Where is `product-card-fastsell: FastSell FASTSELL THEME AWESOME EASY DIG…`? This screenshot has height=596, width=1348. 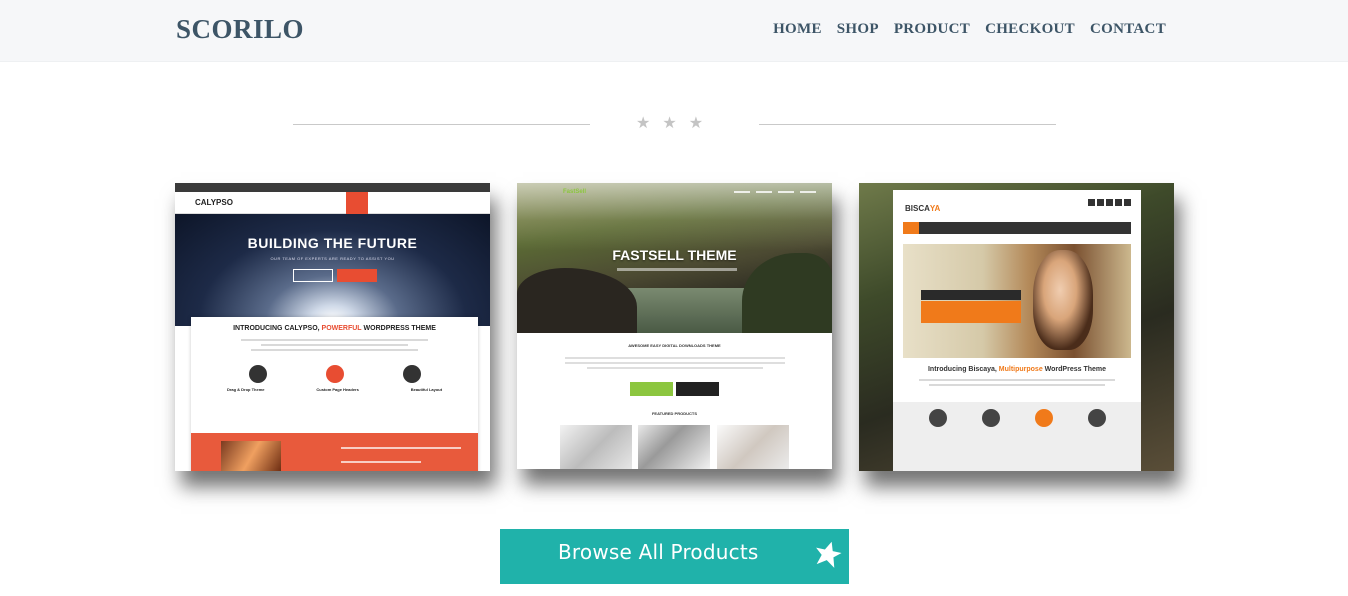 product-card-fastsell: FastSell FASTSELL THEME AWESOME EASY DIG… is located at coordinates (674, 326).